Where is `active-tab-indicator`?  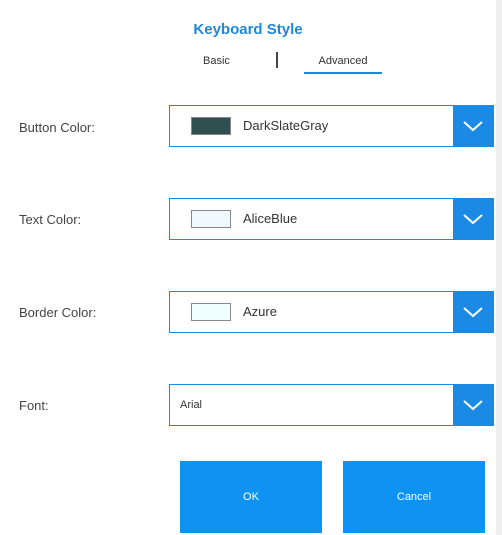 active-tab-indicator is located at coordinates (343, 73).